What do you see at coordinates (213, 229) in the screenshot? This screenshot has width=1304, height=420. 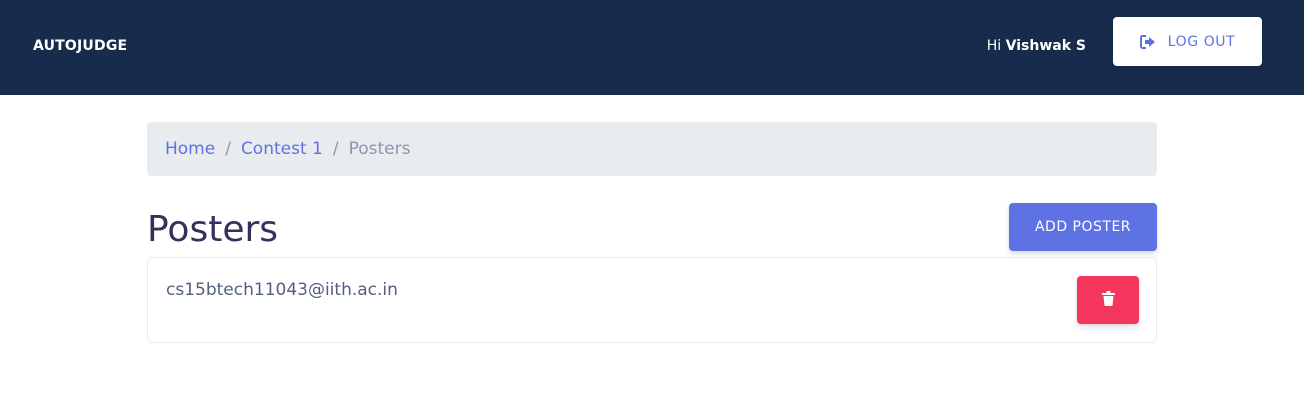 I see `page-title: Posters` at bounding box center [213, 229].